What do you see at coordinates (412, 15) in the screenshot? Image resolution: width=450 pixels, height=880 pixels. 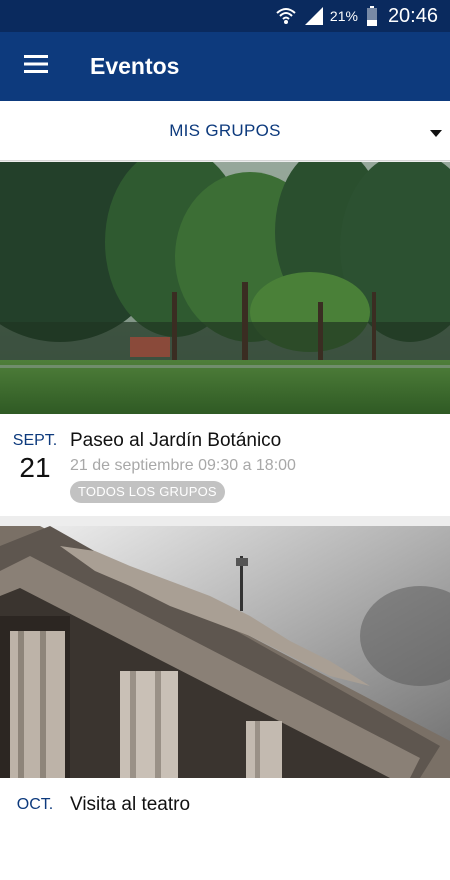 I see `status-time: 20:46` at bounding box center [412, 15].